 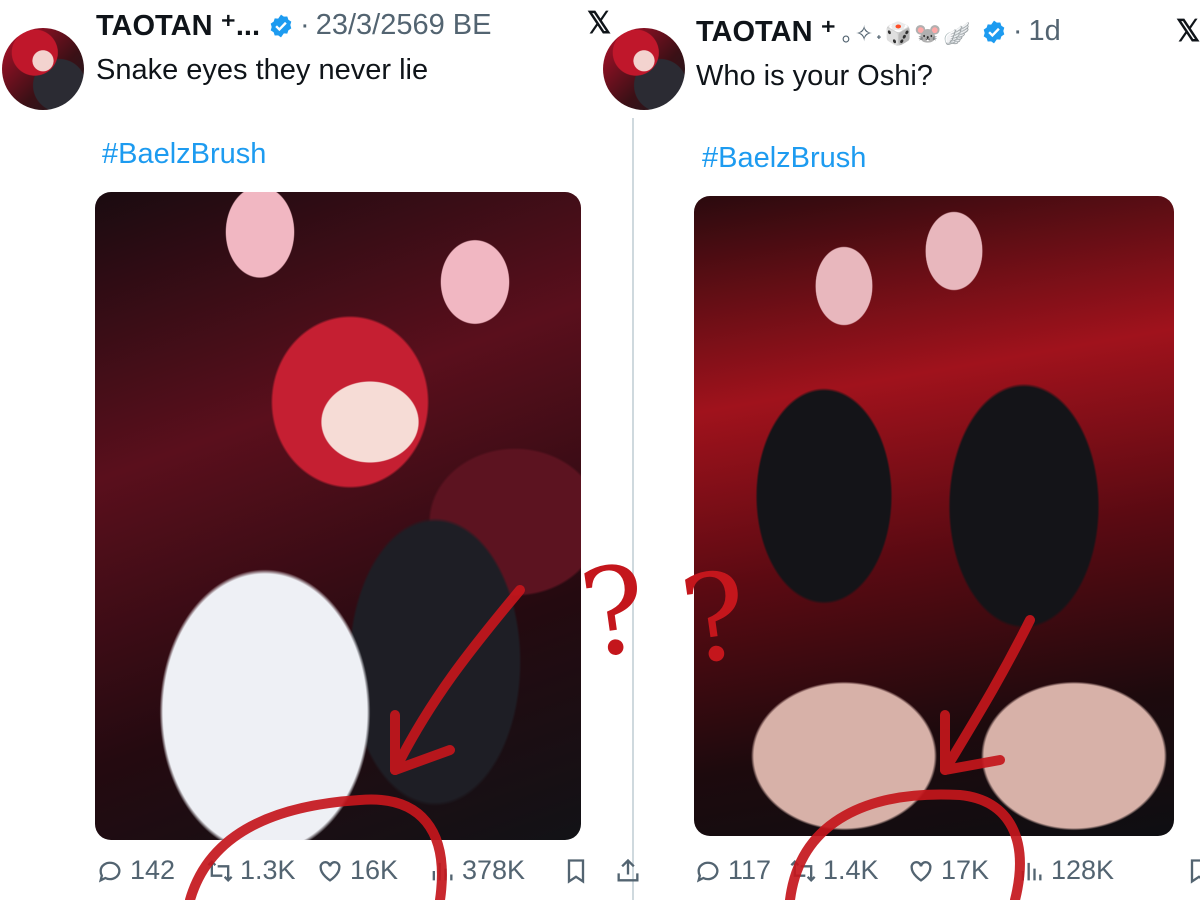 What do you see at coordinates (494, 870) in the screenshot?
I see `views-count: 378K` at bounding box center [494, 870].